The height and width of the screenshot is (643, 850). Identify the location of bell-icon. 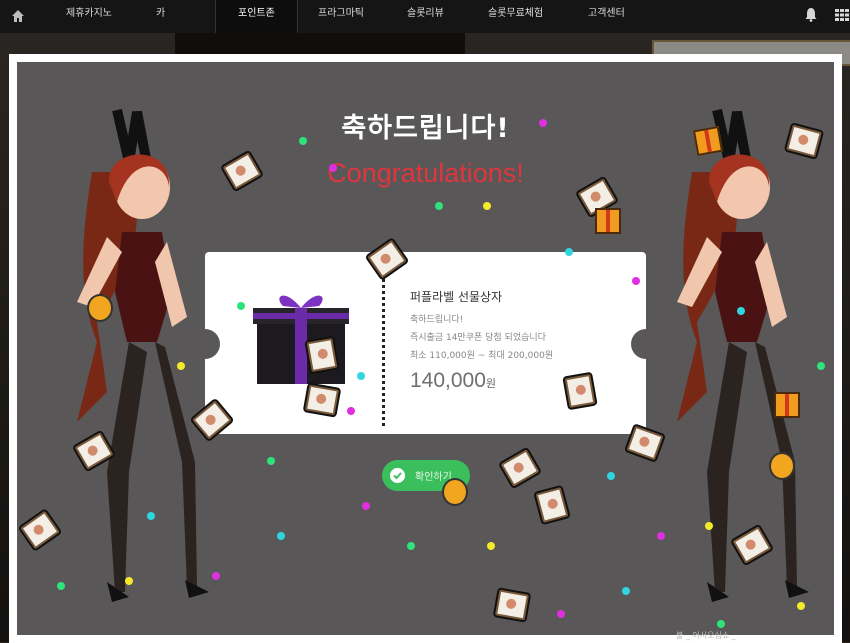
(811, 14).